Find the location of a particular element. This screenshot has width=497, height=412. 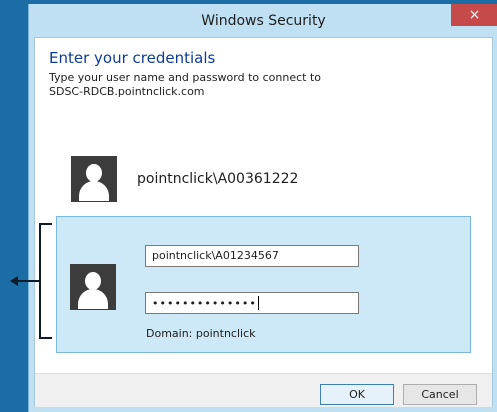

username-field: pointnclick\A01234567 is located at coordinates (252, 256).